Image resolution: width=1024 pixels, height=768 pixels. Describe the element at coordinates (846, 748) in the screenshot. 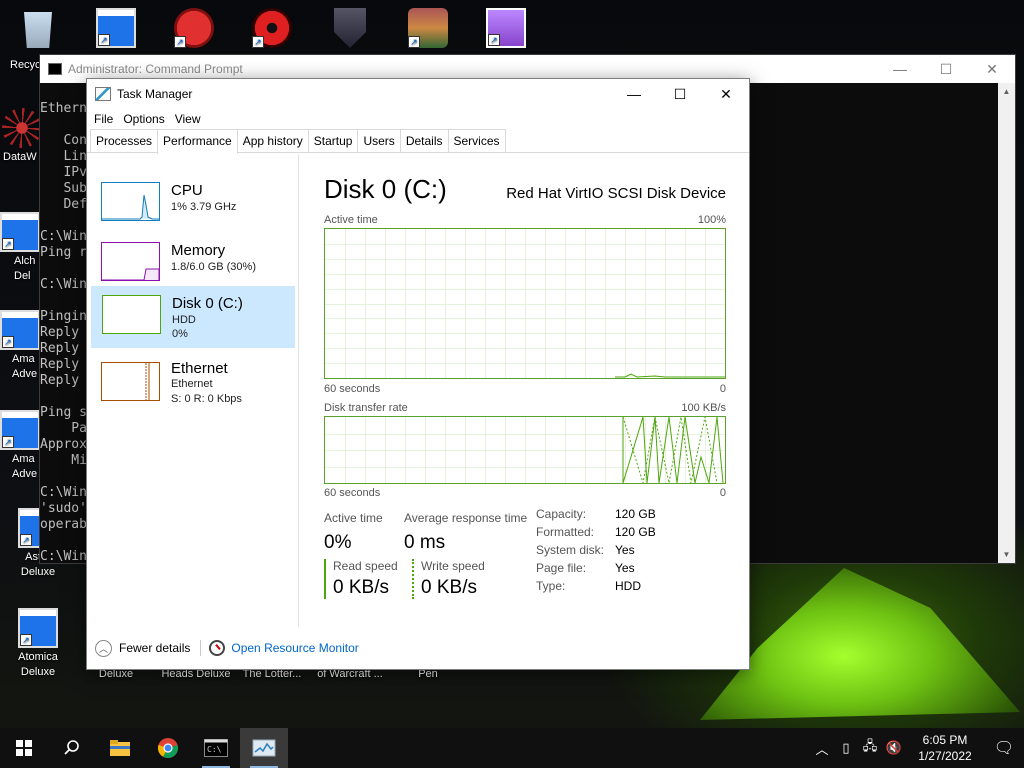

I see `tablet-icon: ▯` at that location.